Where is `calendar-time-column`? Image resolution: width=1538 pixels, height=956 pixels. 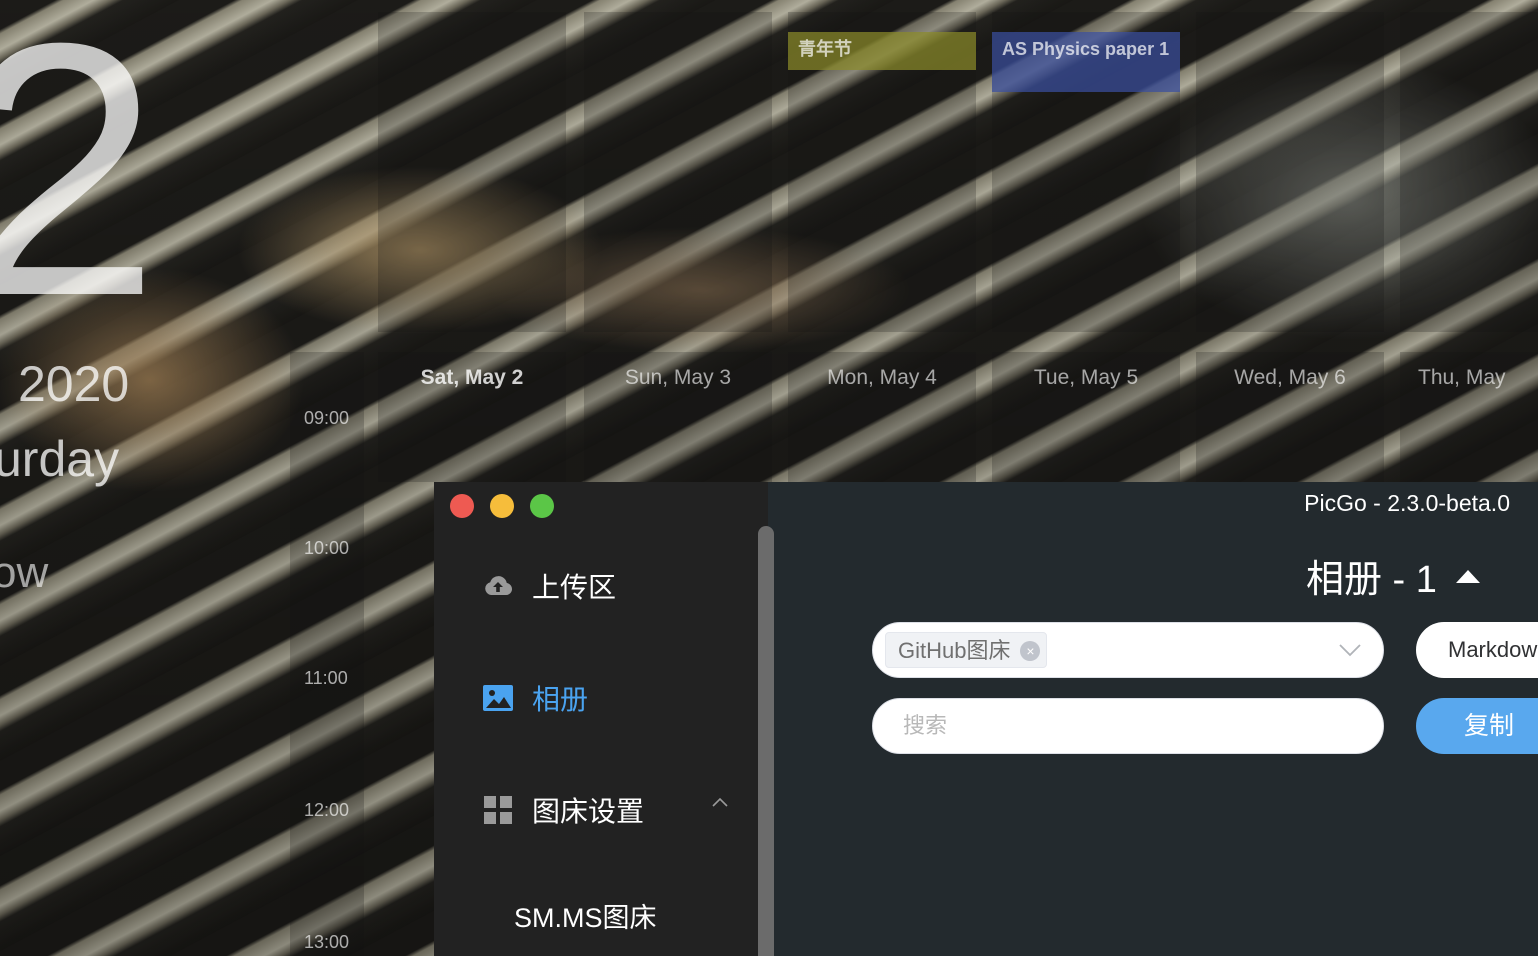
calendar-time-column is located at coordinates (327, 654).